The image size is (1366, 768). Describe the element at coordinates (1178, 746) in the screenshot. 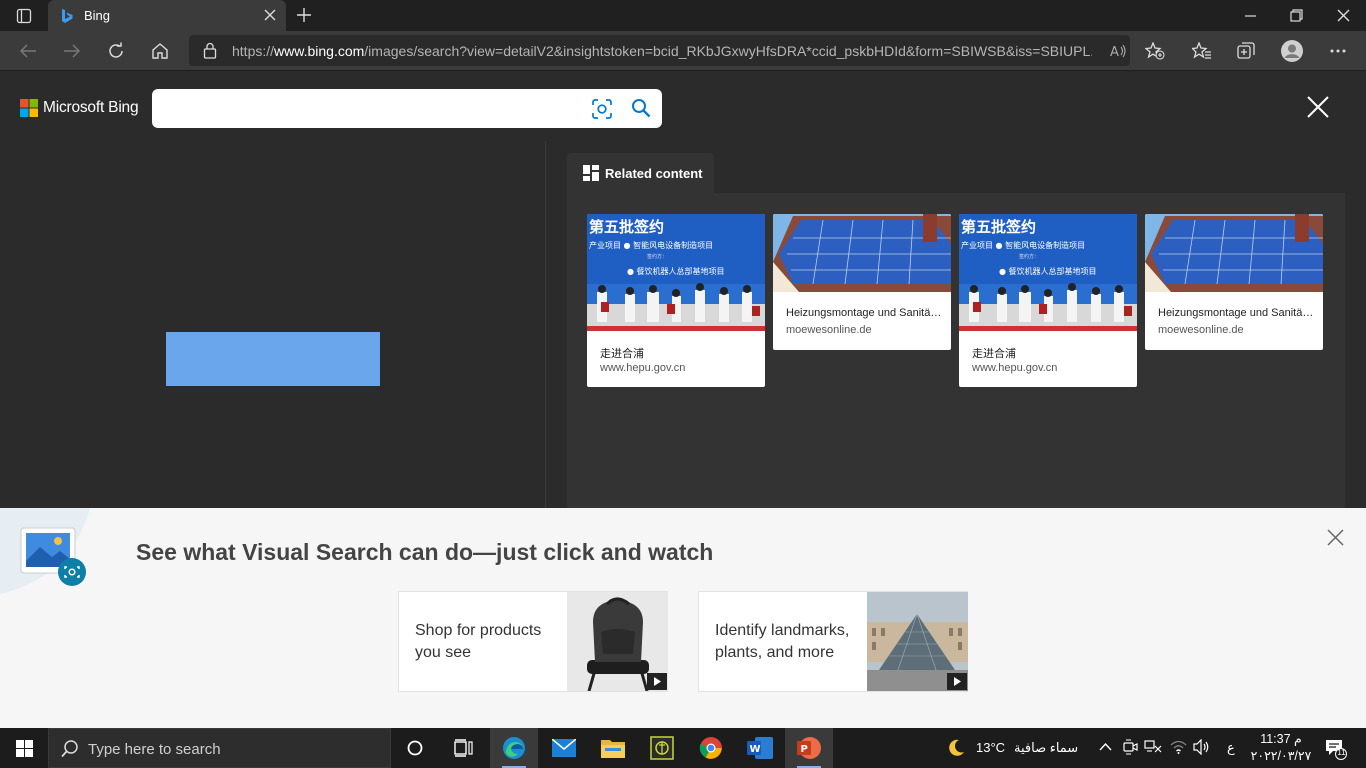

I see `wifi-icon` at that location.